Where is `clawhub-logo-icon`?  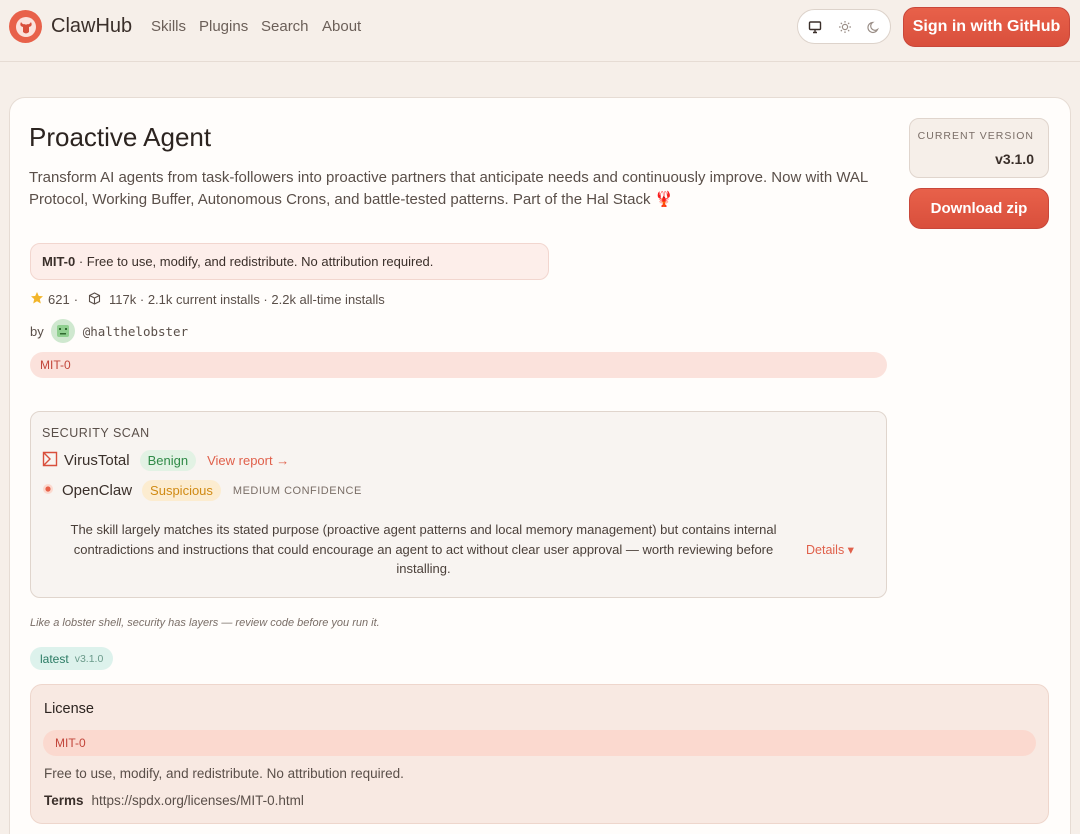 clawhub-logo-icon is located at coordinates (25, 26).